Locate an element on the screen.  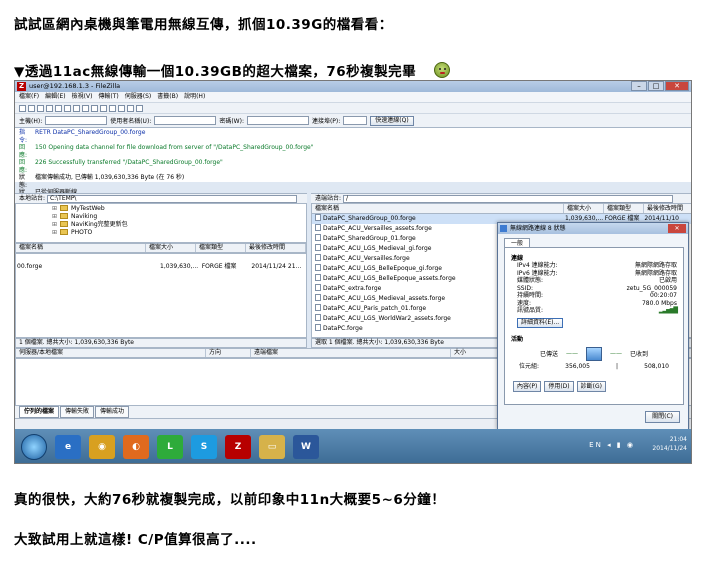
dialog-title: 無線網路連線 8 狀態 is located at coordinates (538, 228).